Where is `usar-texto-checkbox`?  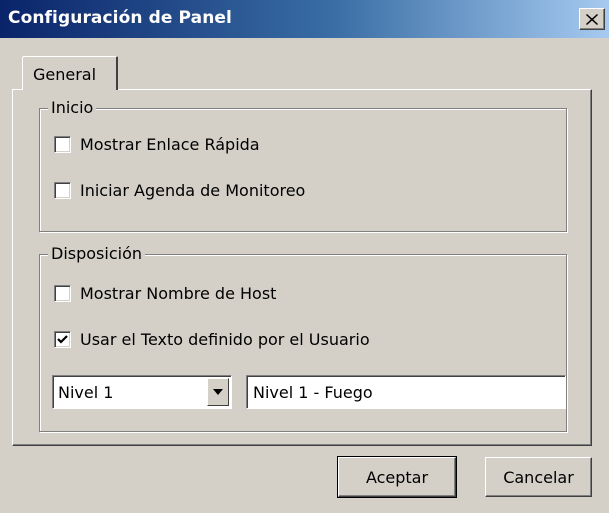 usar-texto-checkbox is located at coordinates (62, 339).